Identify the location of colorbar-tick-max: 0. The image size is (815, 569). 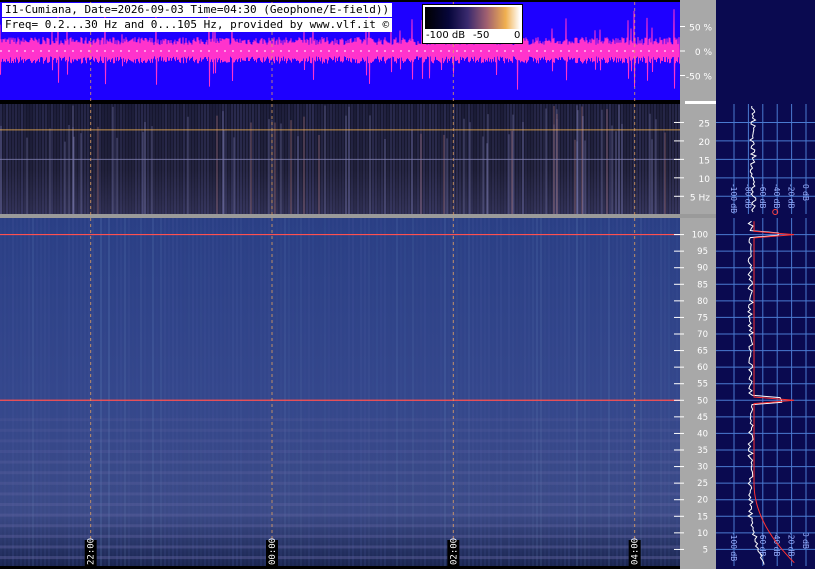
(517, 35).